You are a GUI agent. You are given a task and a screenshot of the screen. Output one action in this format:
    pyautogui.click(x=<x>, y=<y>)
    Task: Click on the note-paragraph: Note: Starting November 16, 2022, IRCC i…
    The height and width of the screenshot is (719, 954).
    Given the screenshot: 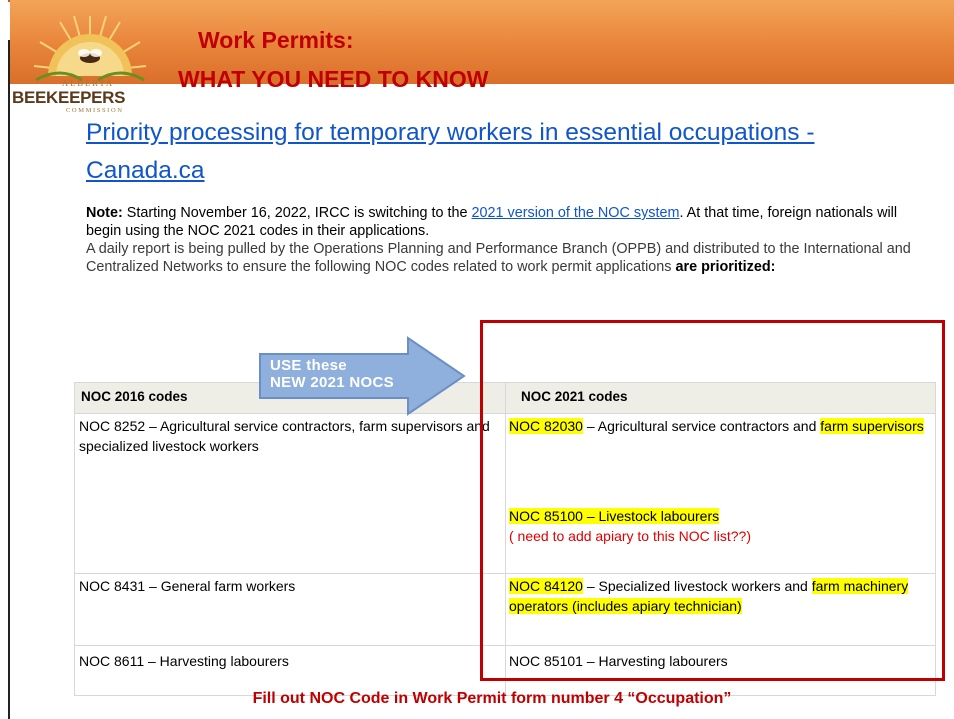 What is the action you would take?
    pyautogui.click(x=506, y=240)
    